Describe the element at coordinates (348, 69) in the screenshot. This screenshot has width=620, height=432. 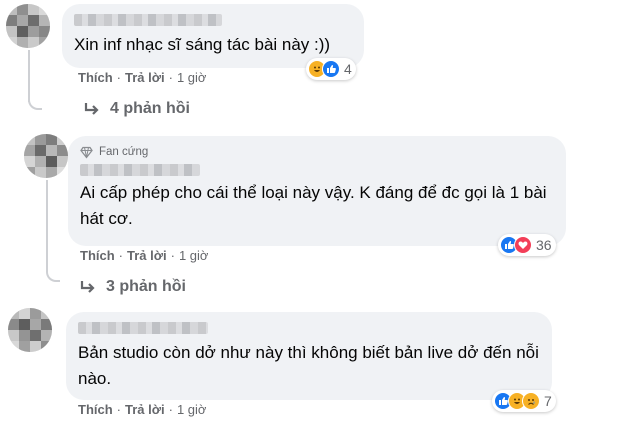
I see `reaction-count: 4` at that location.